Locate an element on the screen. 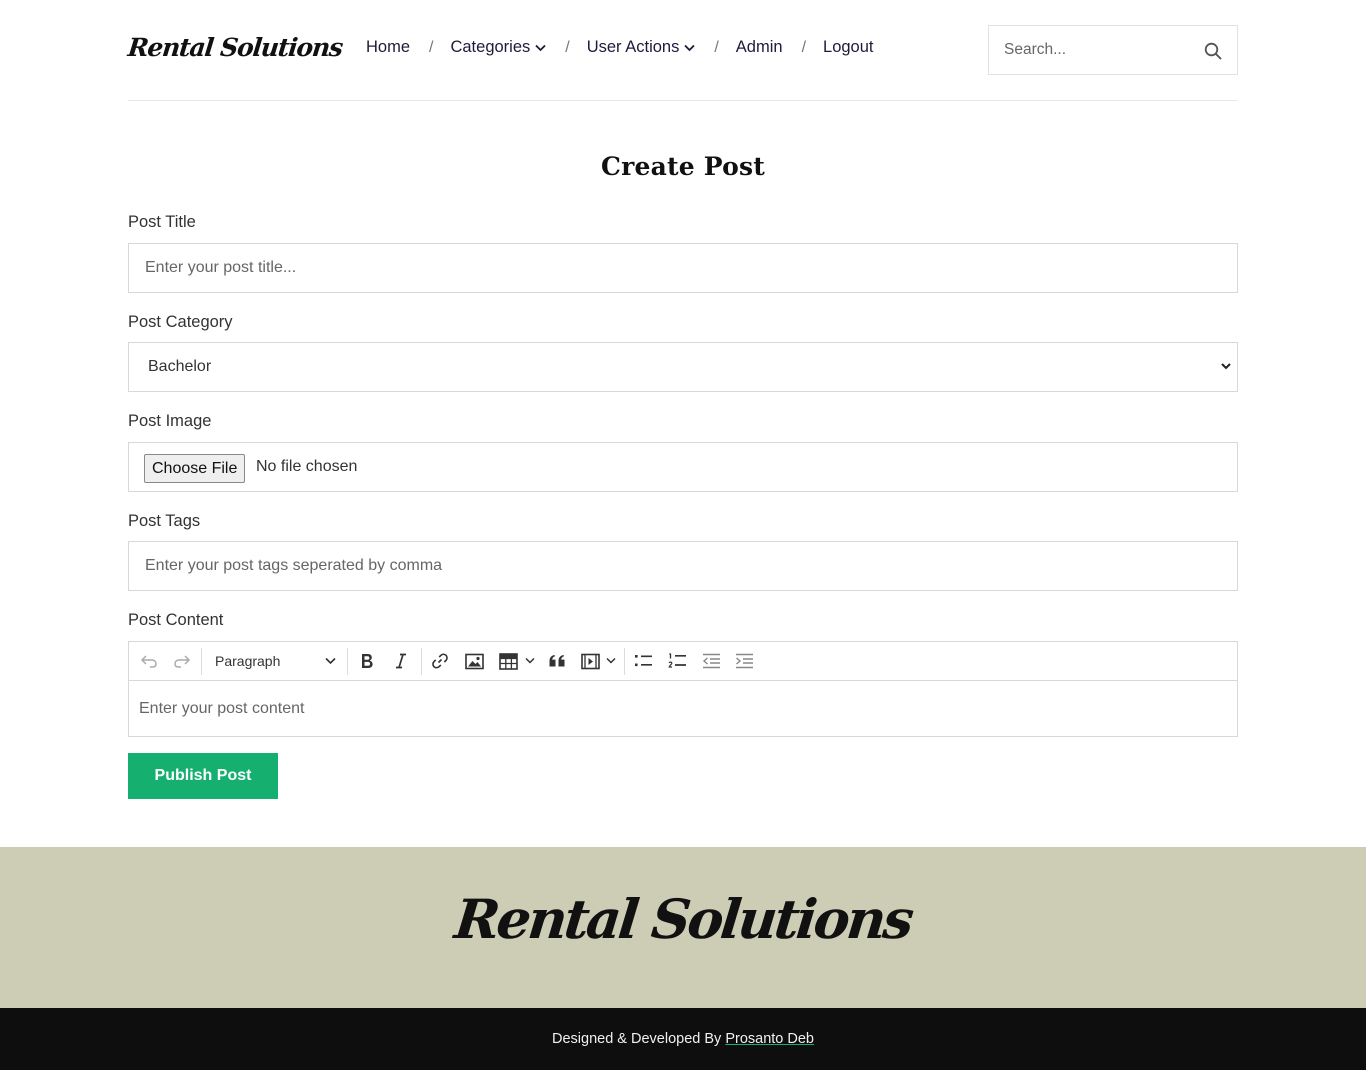 This screenshot has width=1366, height=1070. nav-label: Admin is located at coordinates (759, 47).